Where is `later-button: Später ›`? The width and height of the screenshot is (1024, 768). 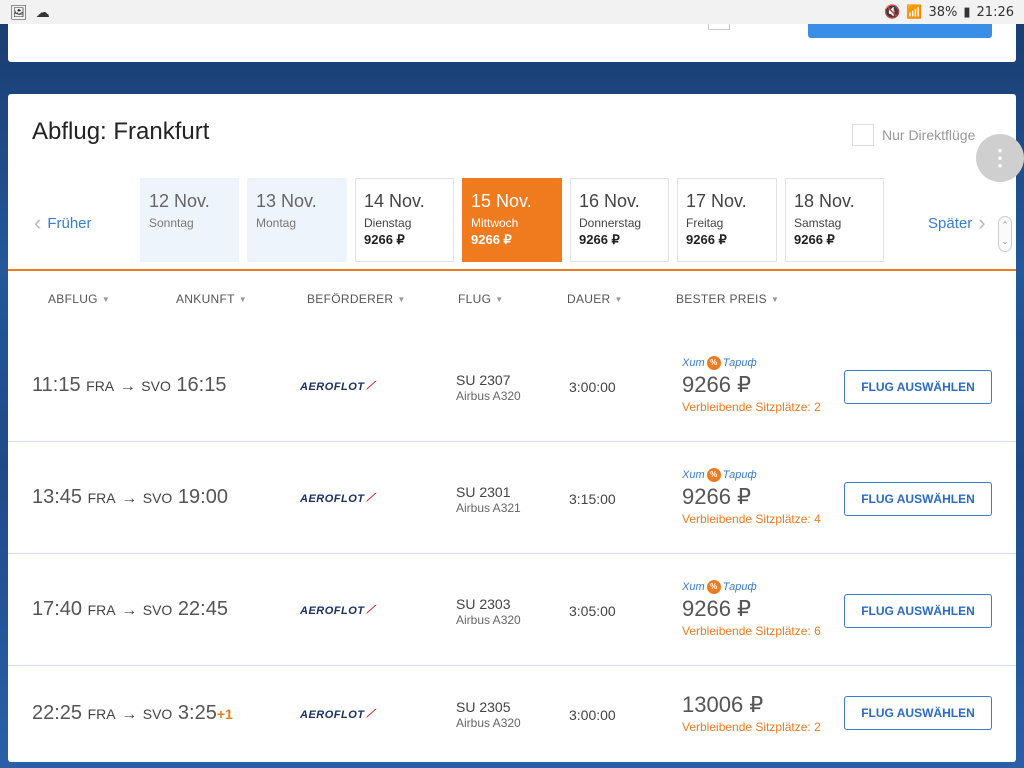 later-button: Später › is located at coordinates (957, 223).